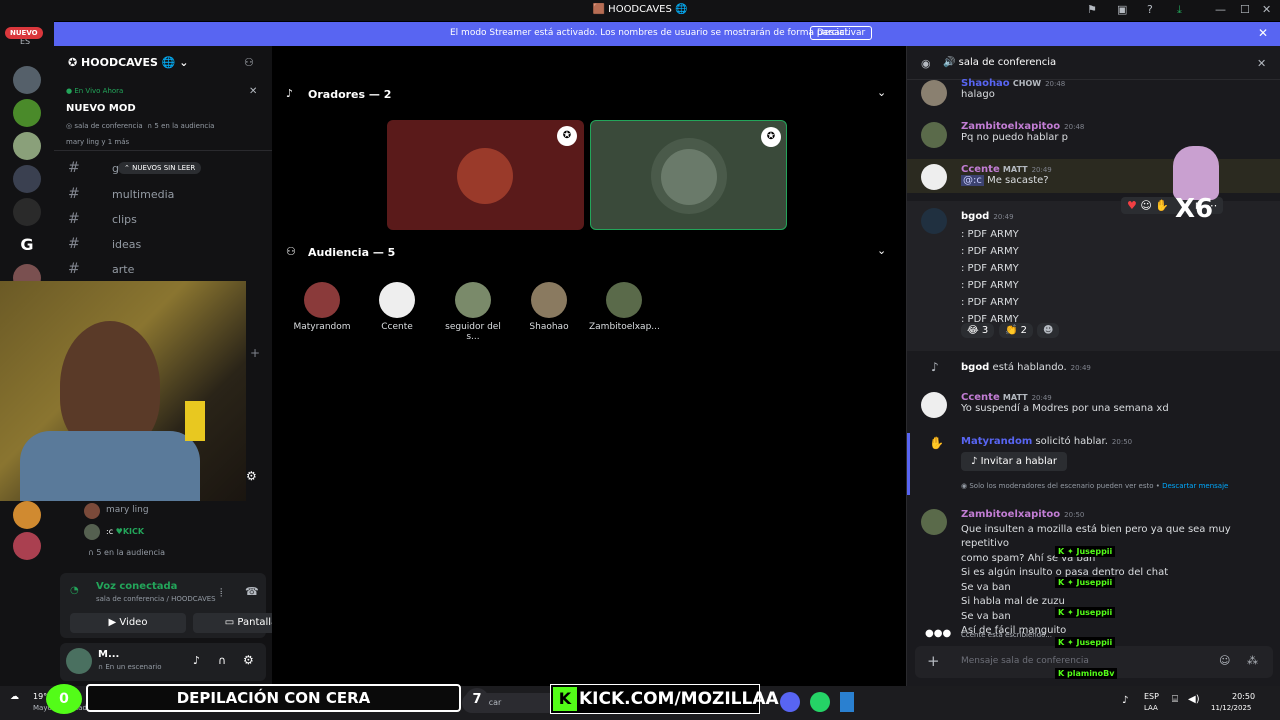 Image resolution: width=1280 pixels, height=720 pixels. Describe the element at coordinates (64, 699) in the screenshot. I see `counter-badge: 0` at that location.